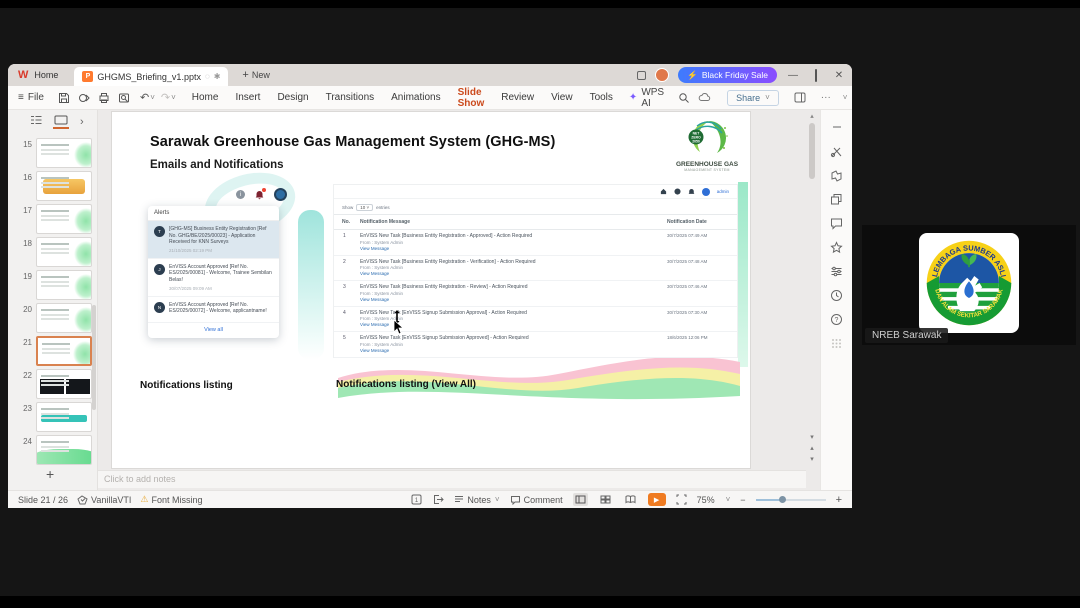  Describe the element at coordinates (104, 500) in the screenshot. I see `theme-button: VanillaVTI` at that location.